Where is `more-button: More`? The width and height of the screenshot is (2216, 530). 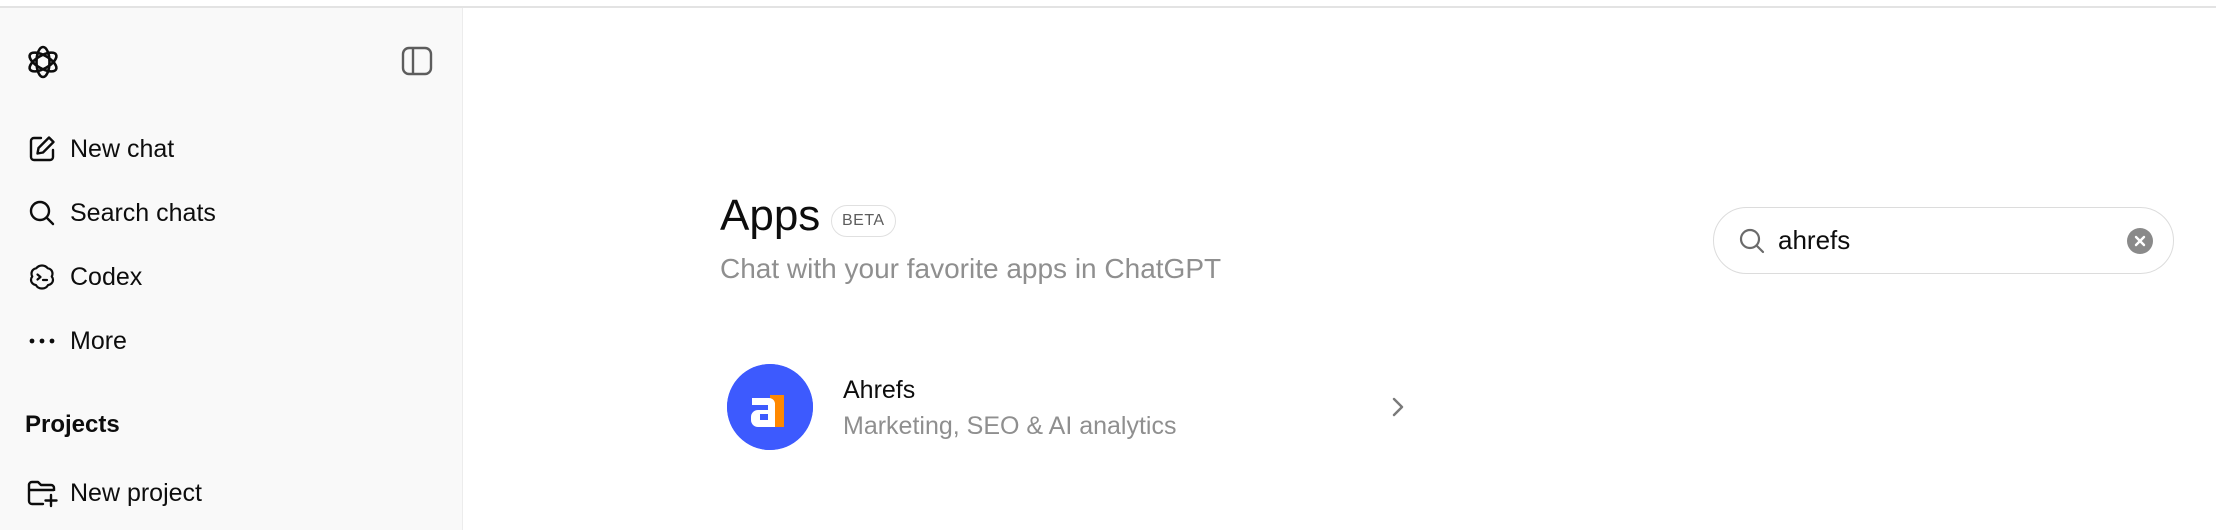 more-button: More is located at coordinates (227, 341).